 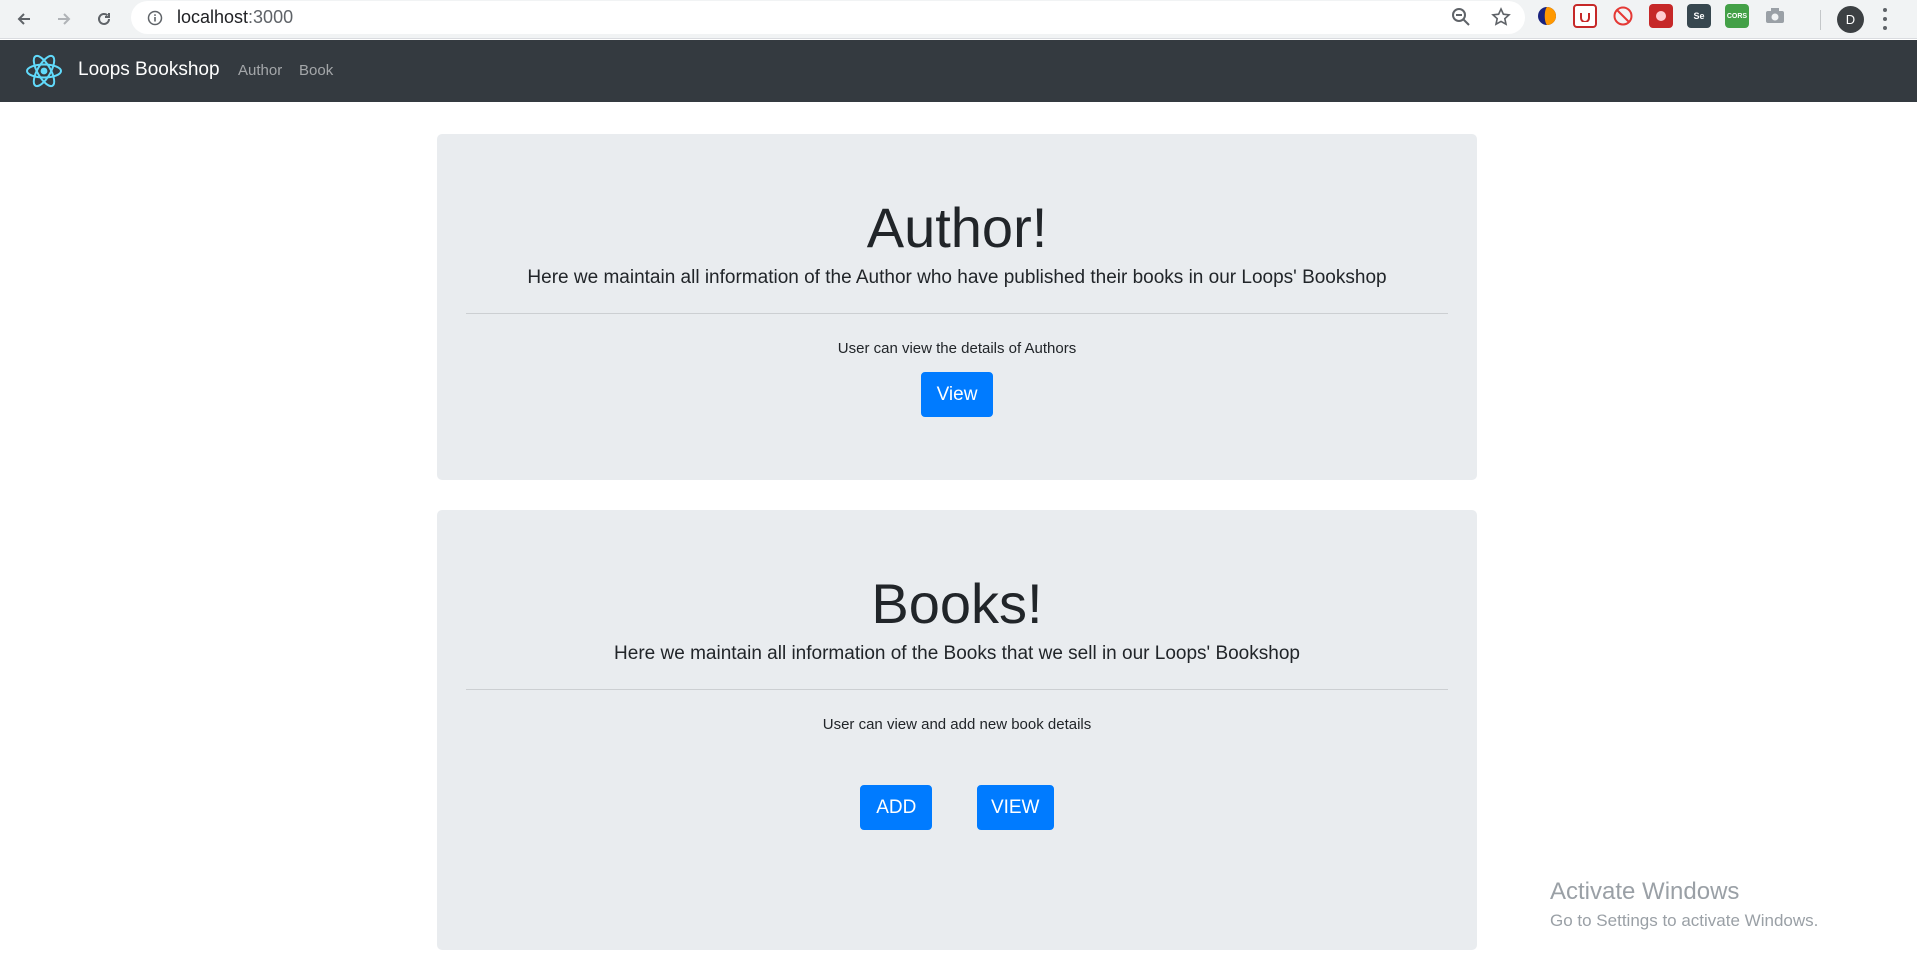 What do you see at coordinates (1015, 808) in the screenshot?
I see `books-view-button: VIEW` at bounding box center [1015, 808].